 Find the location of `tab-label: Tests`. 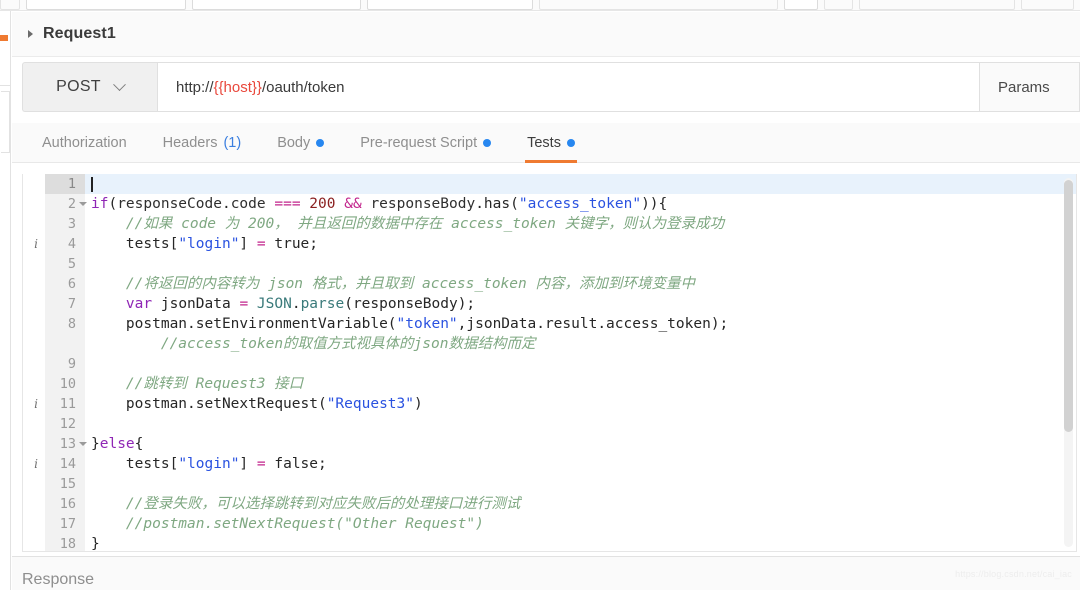

tab-label: Tests is located at coordinates (544, 143).